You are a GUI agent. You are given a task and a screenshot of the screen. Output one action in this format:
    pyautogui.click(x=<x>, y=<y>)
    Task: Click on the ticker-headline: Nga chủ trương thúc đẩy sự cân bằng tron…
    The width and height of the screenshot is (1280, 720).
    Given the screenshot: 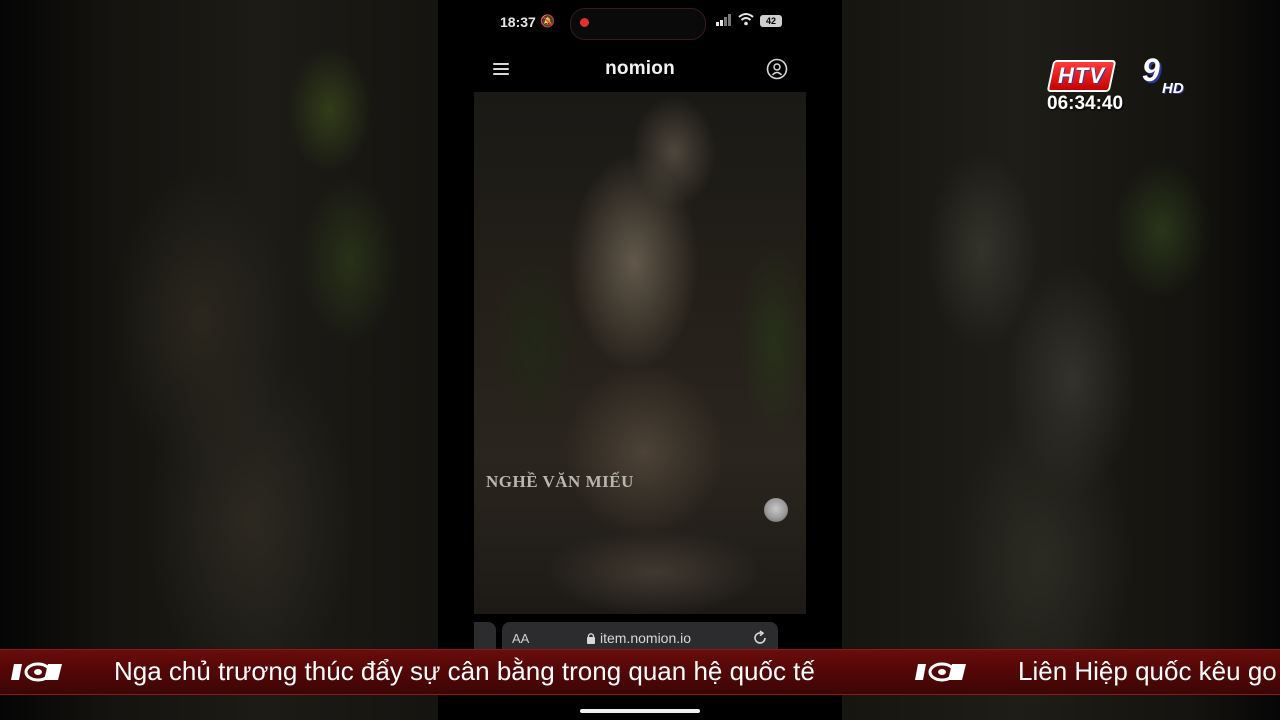 What is the action you would take?
    pyautogui.click(x=464, y=671)
    